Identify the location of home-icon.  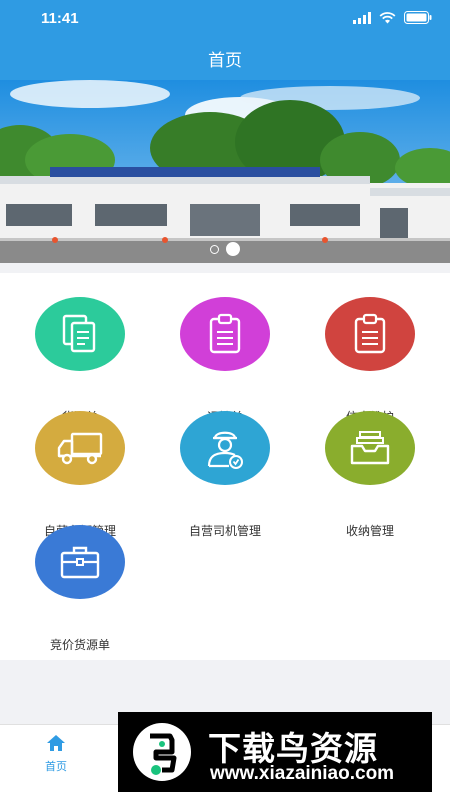
(56, 743).